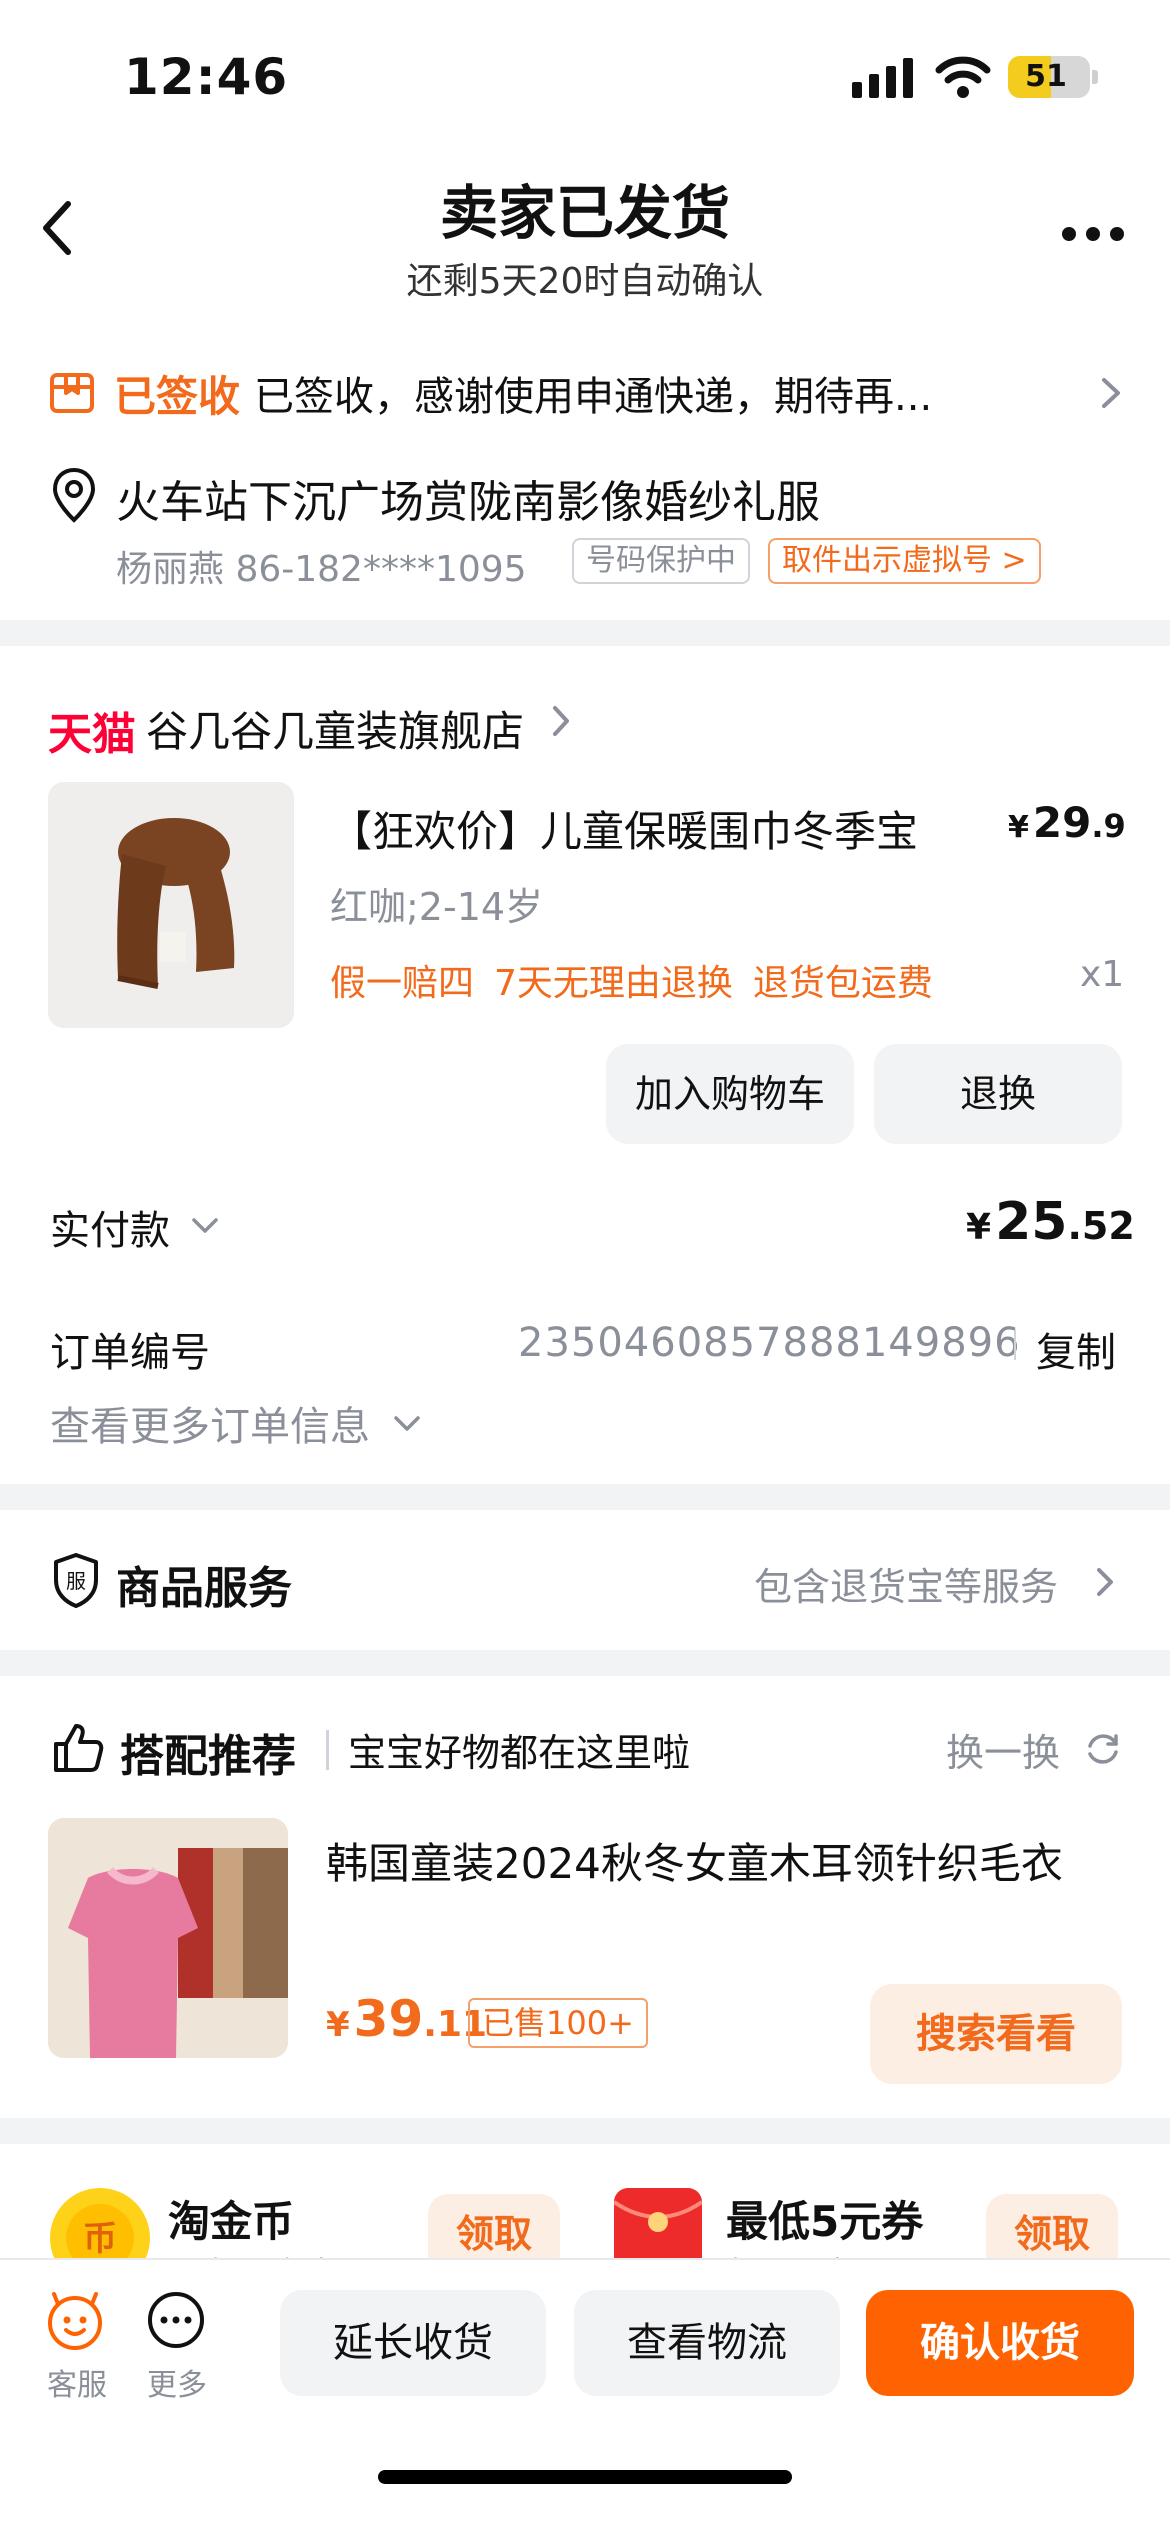  What do you see at coordinates (100, 2239) in the screenshot?
I see `svg-text: 币` at bounding box center [100, 2239].